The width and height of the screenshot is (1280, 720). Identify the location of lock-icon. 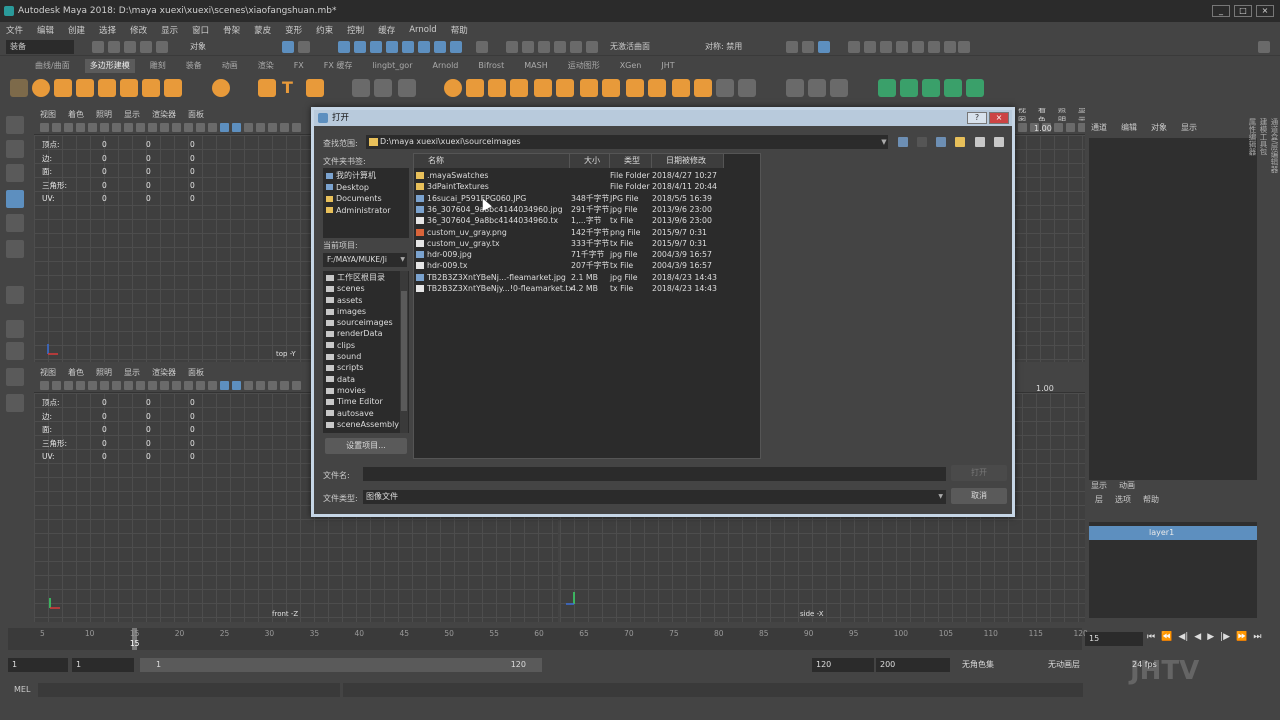
(1264, 47).